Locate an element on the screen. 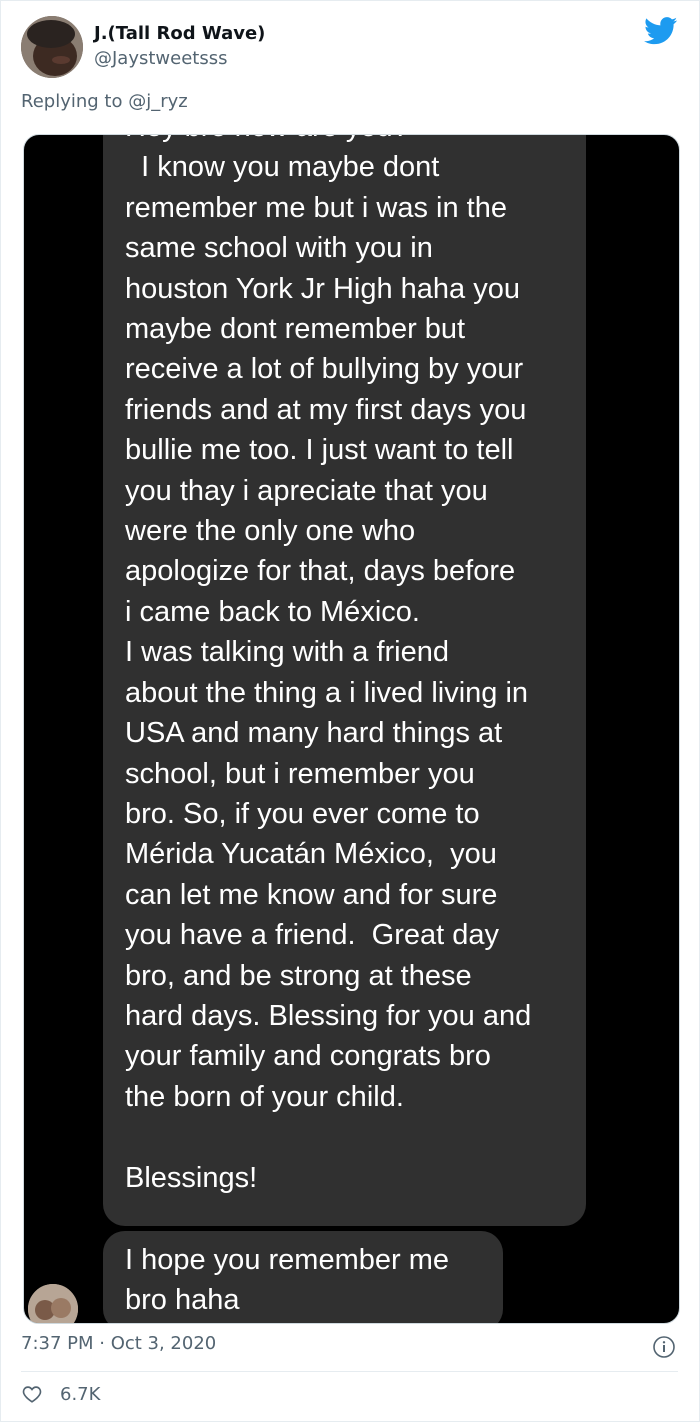 The width and height of the screenshot is (700, 1422). sender-avatar is located at coordinates (53, 1303).